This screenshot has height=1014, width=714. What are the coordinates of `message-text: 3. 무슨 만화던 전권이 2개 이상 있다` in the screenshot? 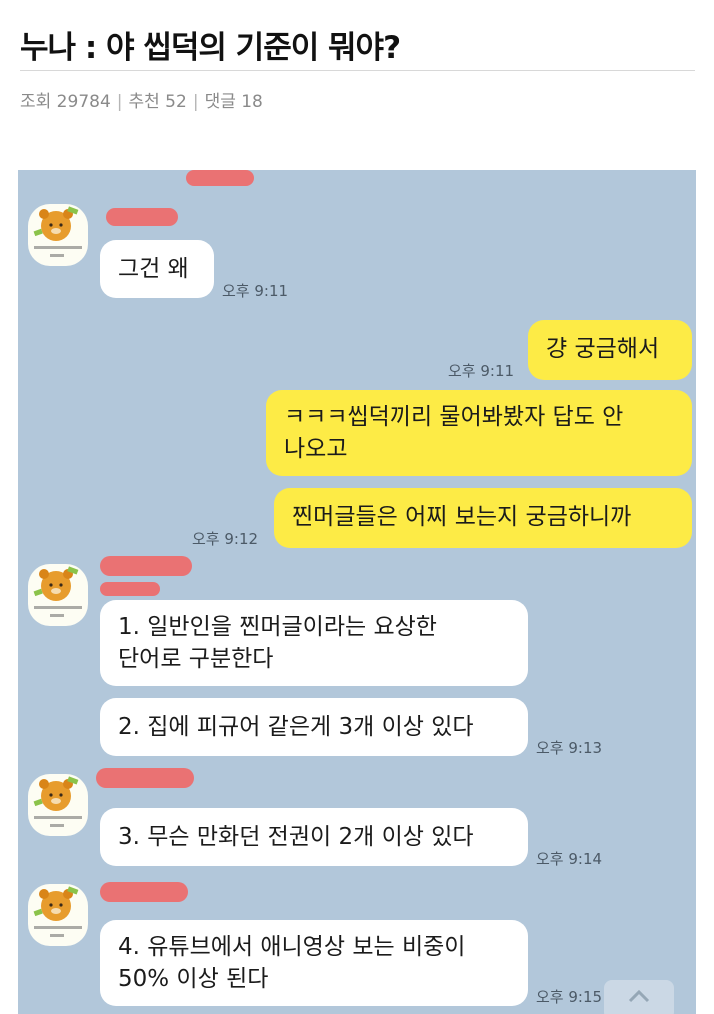 It's located at (296, 837).